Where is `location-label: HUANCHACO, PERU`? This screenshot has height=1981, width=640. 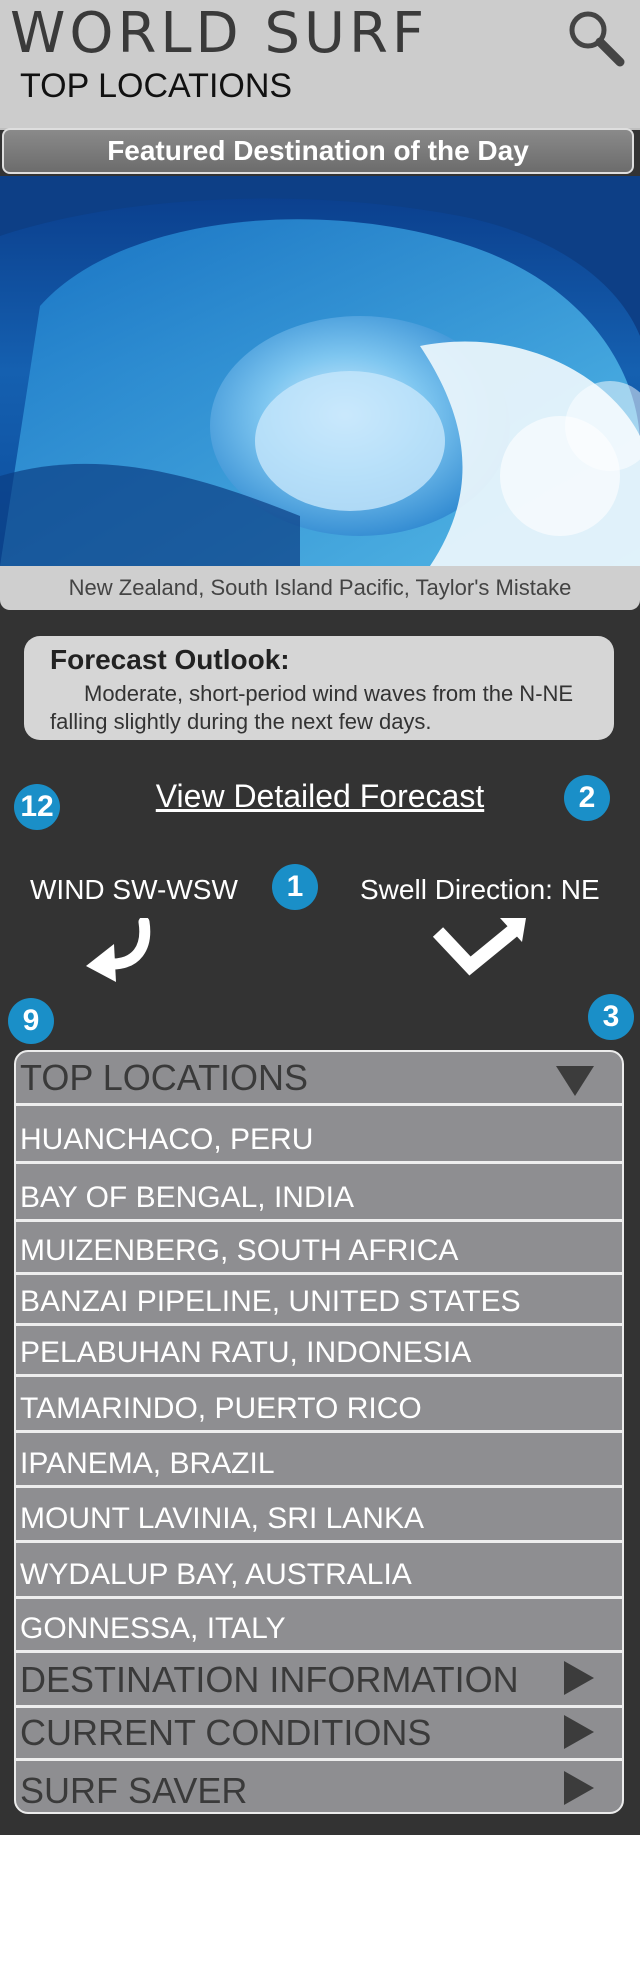 location-label: HUANCHACO, PERU is located at coordinates (167, 1139).